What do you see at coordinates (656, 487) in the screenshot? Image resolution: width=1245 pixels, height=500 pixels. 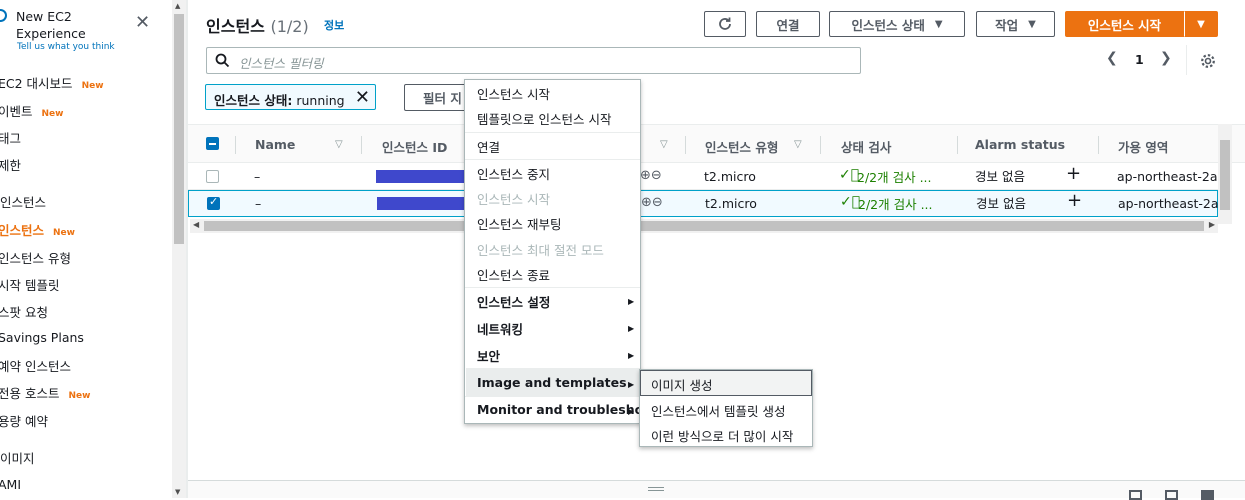 I see `drag-handle-icon` at bounding box center [656, 487].